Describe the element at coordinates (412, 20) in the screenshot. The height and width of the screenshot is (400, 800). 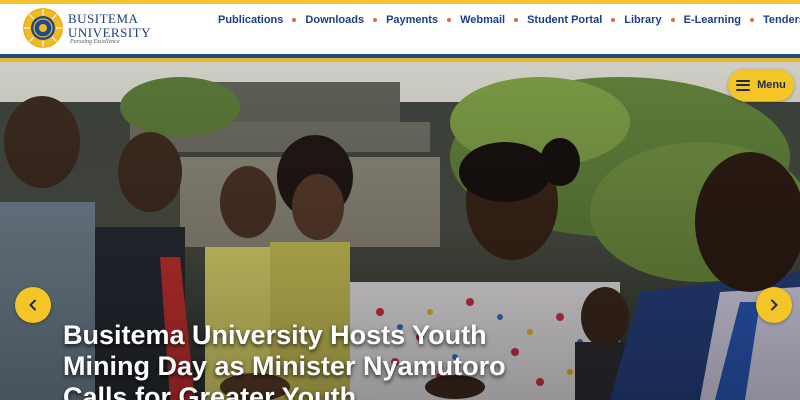
I see `nav-item-label: Payments` at that location.